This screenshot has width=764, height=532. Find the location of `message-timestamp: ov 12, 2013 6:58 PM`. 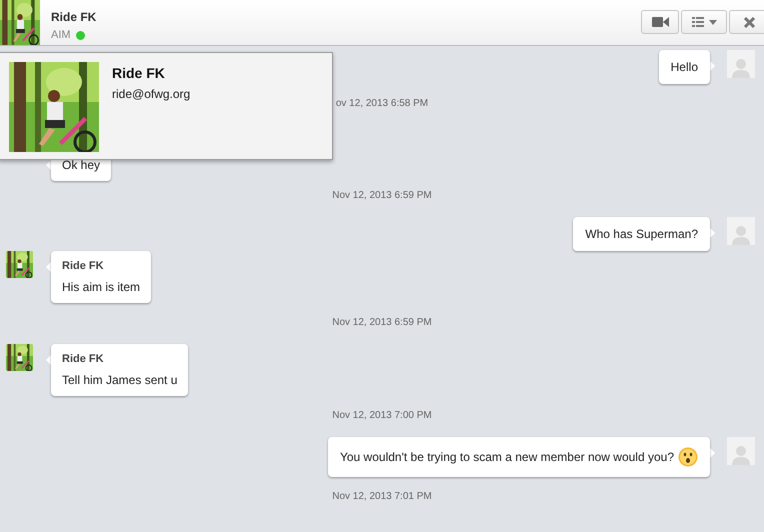

message-timestamp: ov 12, 2013 6:58 PM is located at coordinates (382, 103).